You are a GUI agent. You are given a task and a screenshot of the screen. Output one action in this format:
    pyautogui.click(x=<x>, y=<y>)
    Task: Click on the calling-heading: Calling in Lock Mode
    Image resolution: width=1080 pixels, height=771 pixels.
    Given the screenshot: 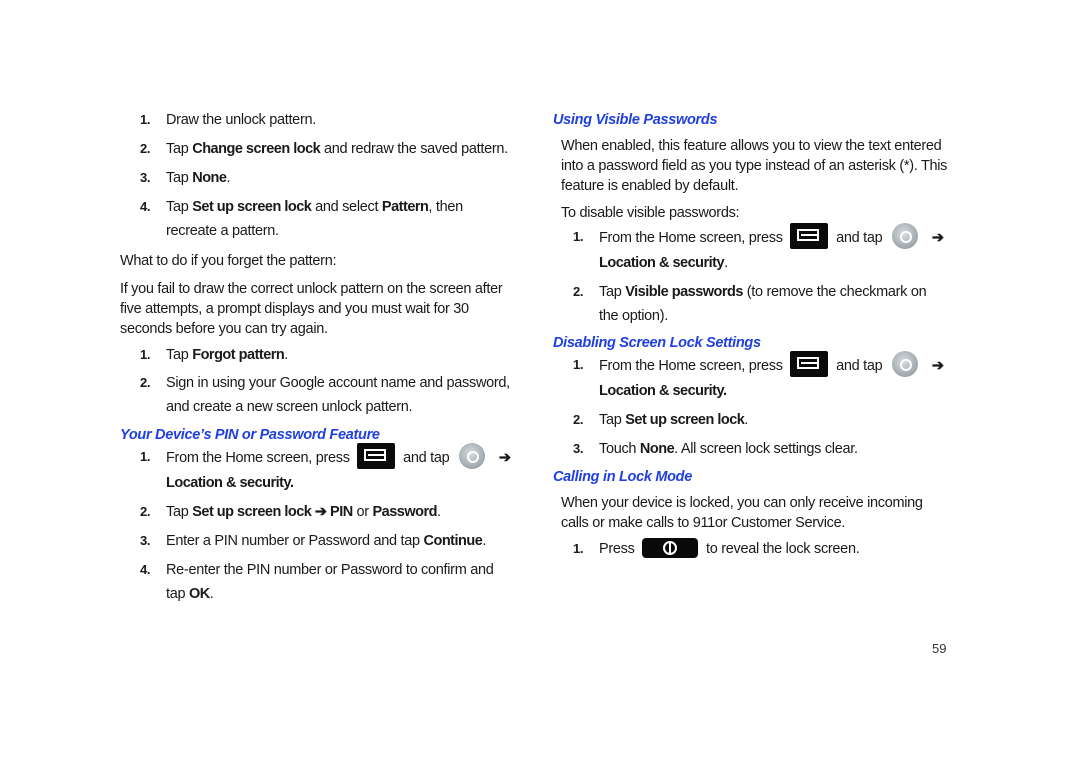 What is the action you would take?
    pyautogui.click(x=623, y=477)
    